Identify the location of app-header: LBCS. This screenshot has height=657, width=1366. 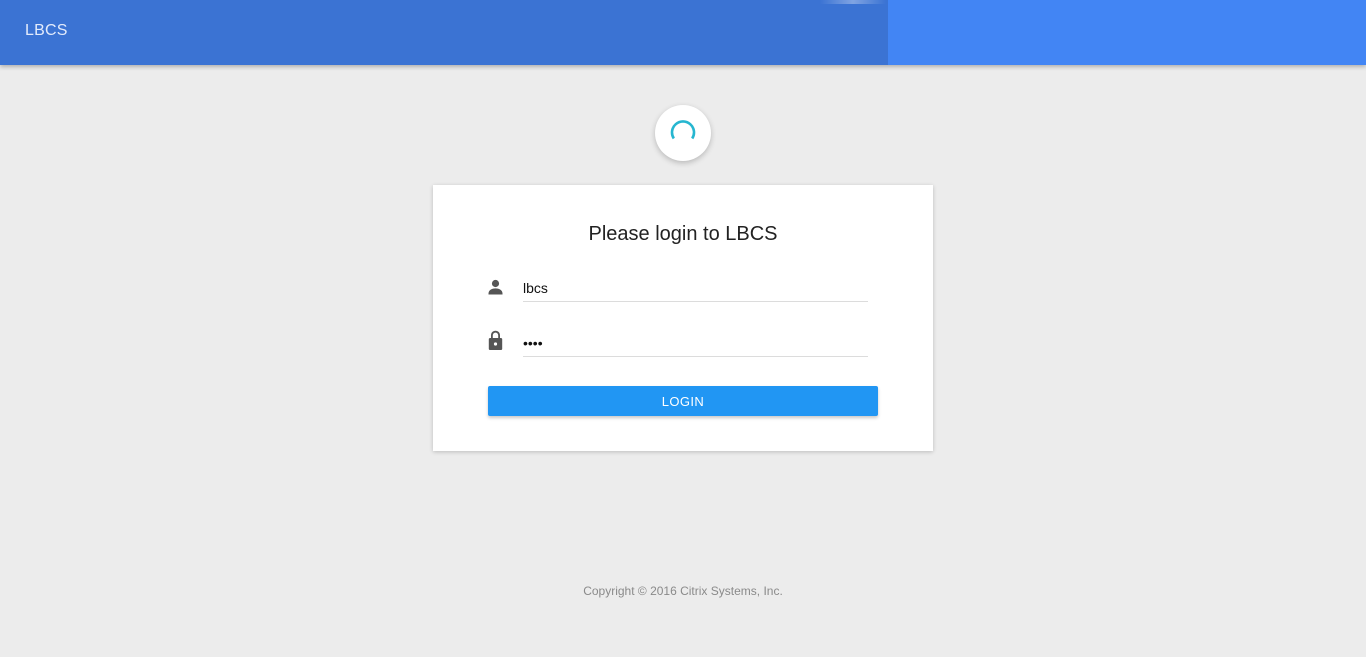
(683, 32).